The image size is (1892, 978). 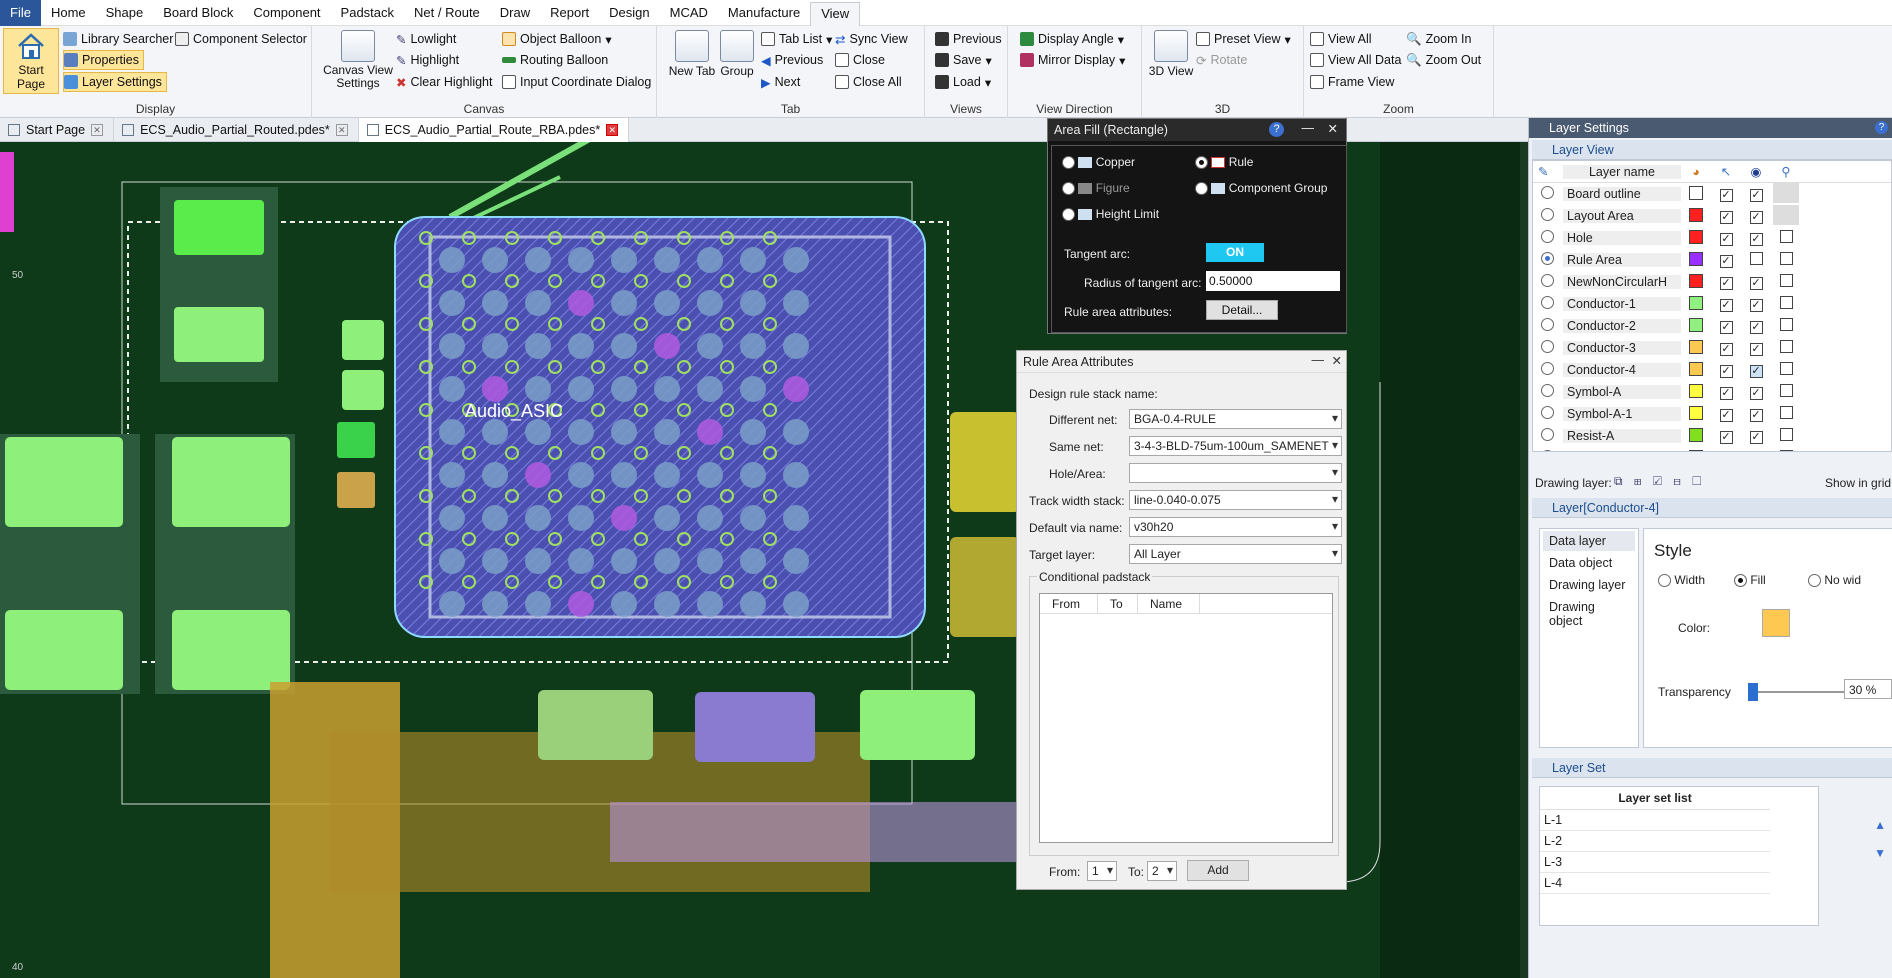 I want to click on mirror-display-button: Mirror Display ▾, so click(x=1072, y=60).